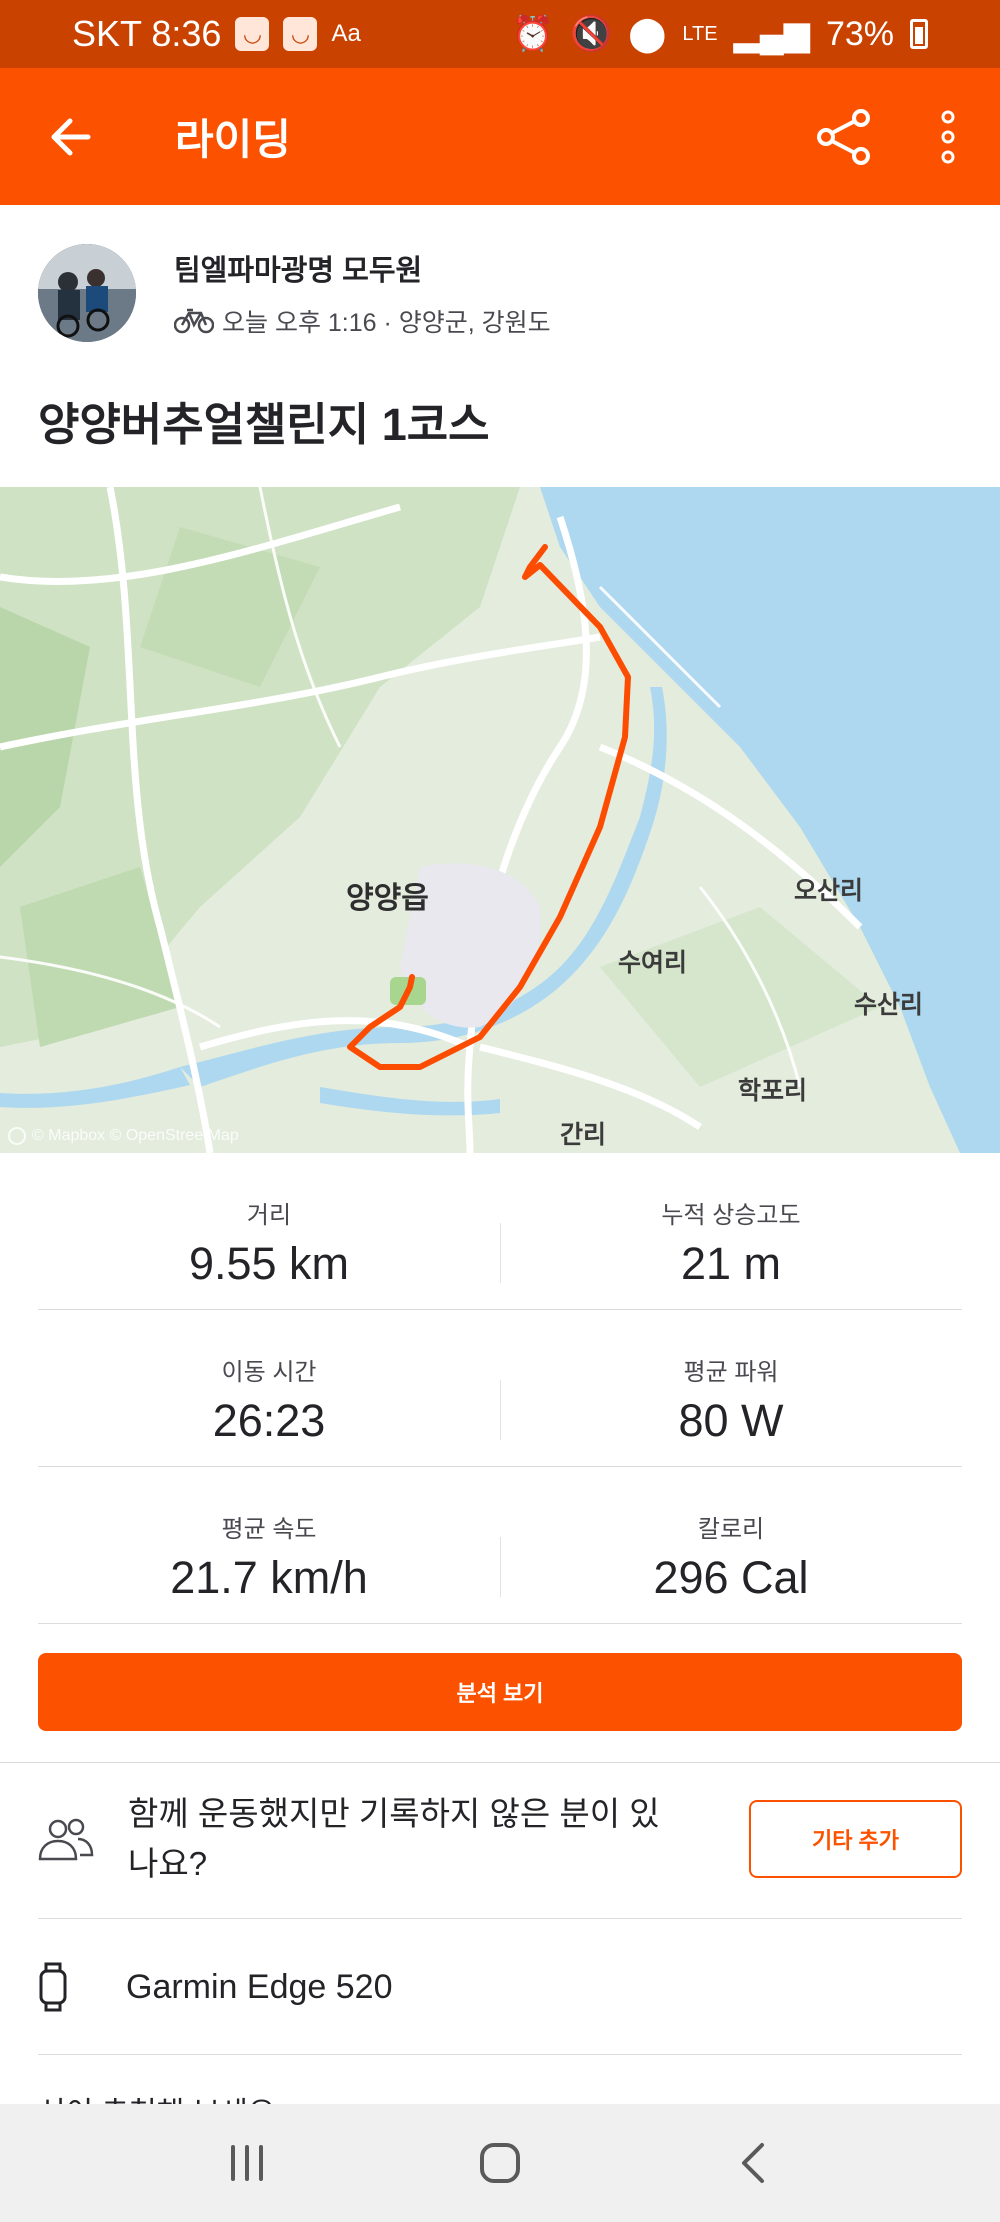  I want to click on athlete-header: 팀엘파마광명 모두원 오늘 오후 1:16 · 양양군, 강원도, so click(294, 293).